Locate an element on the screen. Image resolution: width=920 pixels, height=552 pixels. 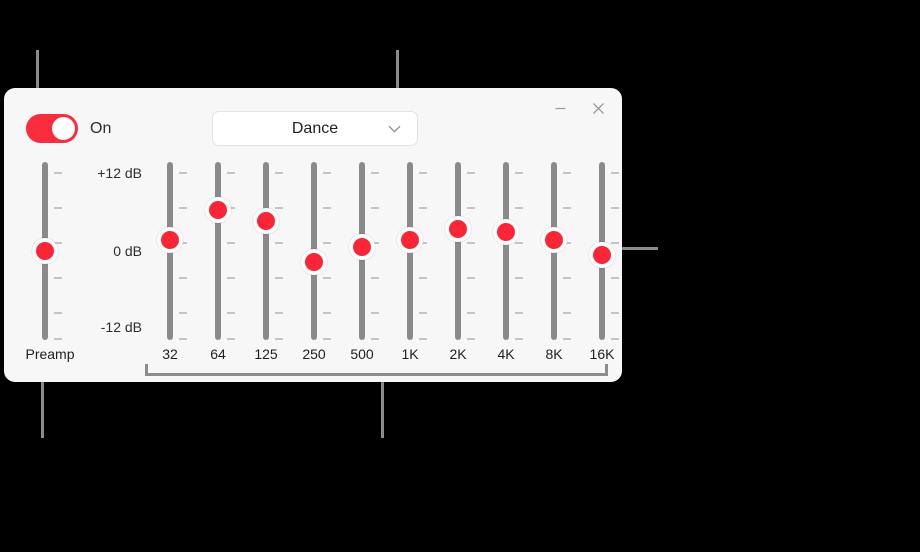
band-label-32: 32 is located at coordinates (170, 354).